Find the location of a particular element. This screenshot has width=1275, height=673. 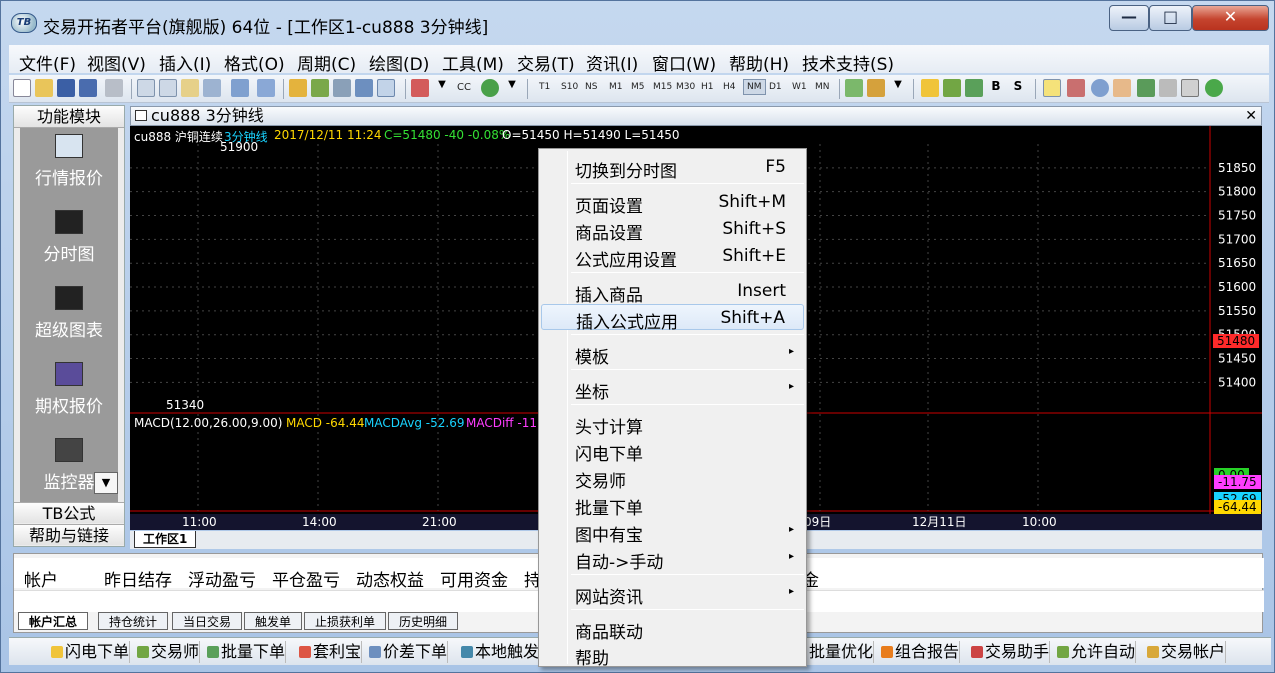

period-m30: M30 is located at coordinates (685, 87).